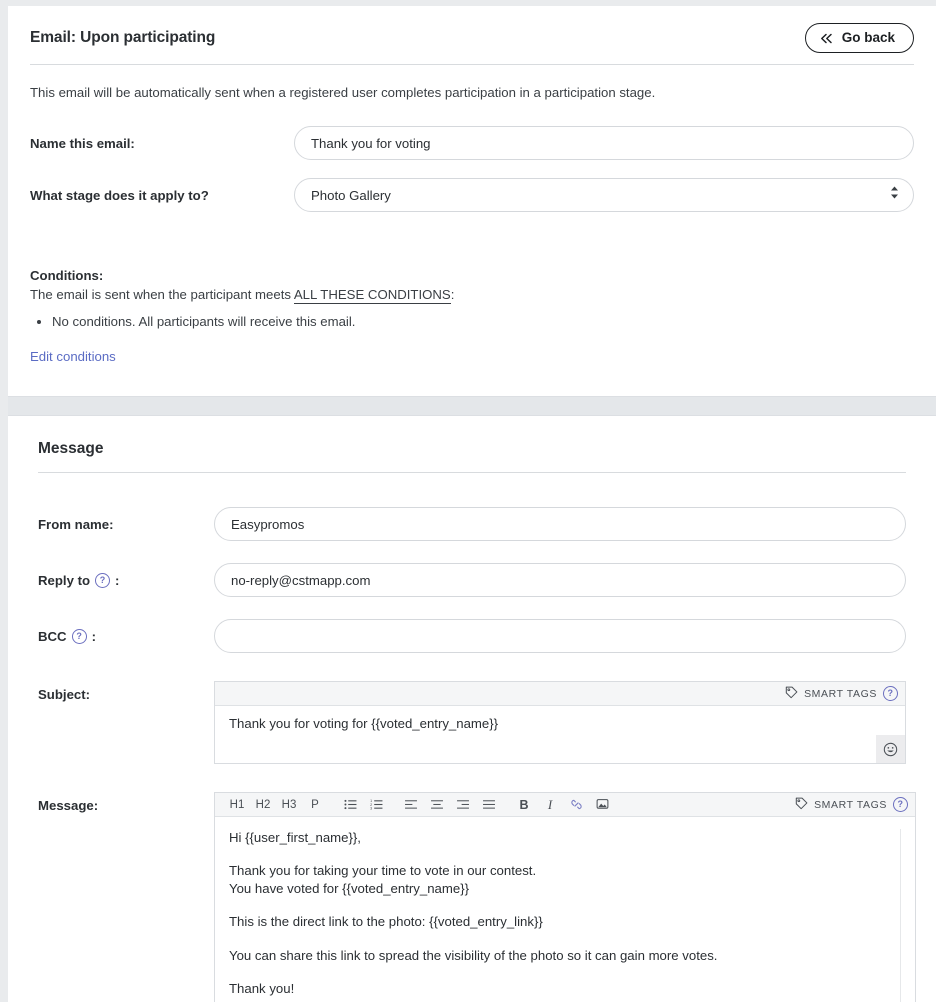 Image resolution: width=936 pixels, height=1002 pixels. I want to click on field-row-from-name: From name:, so click(472, 507).